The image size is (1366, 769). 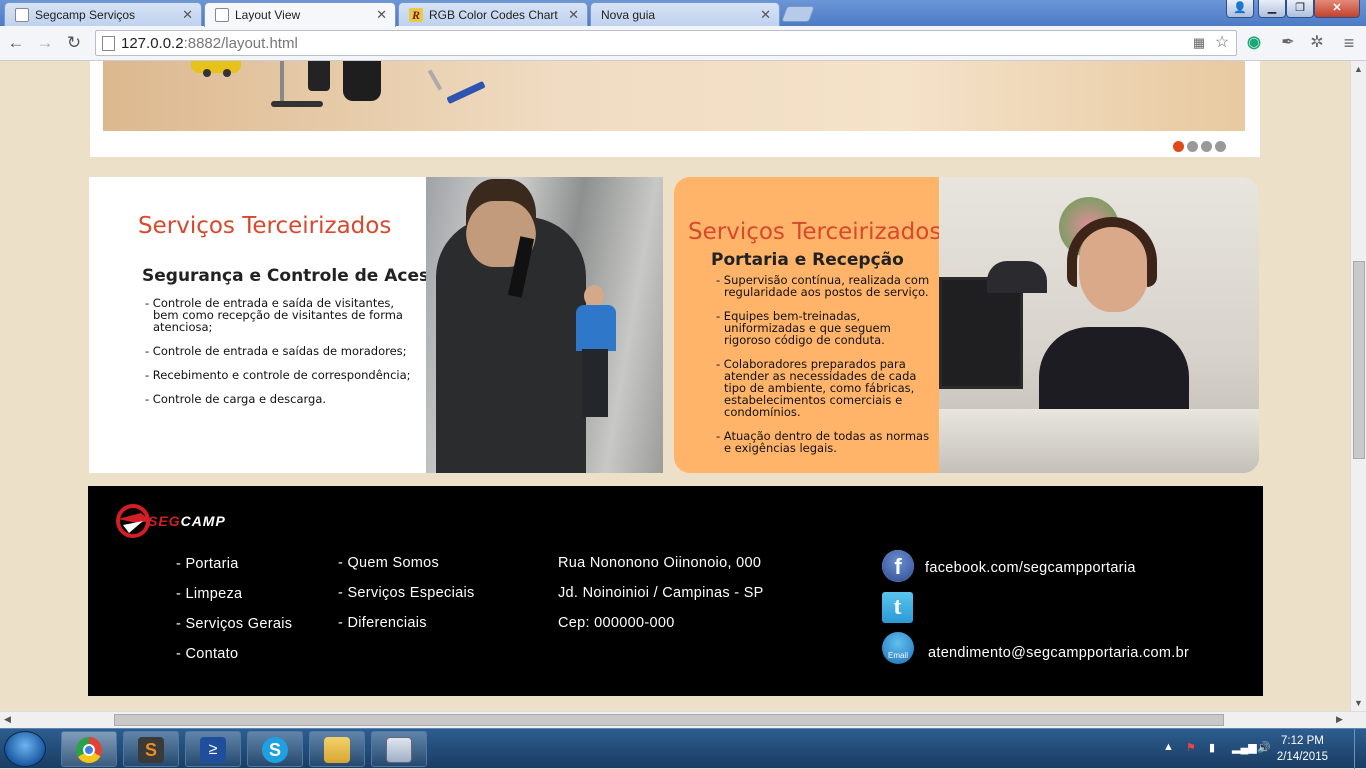 I want to click on extension-g-icon: ◉, so click(x=1254, y=43).